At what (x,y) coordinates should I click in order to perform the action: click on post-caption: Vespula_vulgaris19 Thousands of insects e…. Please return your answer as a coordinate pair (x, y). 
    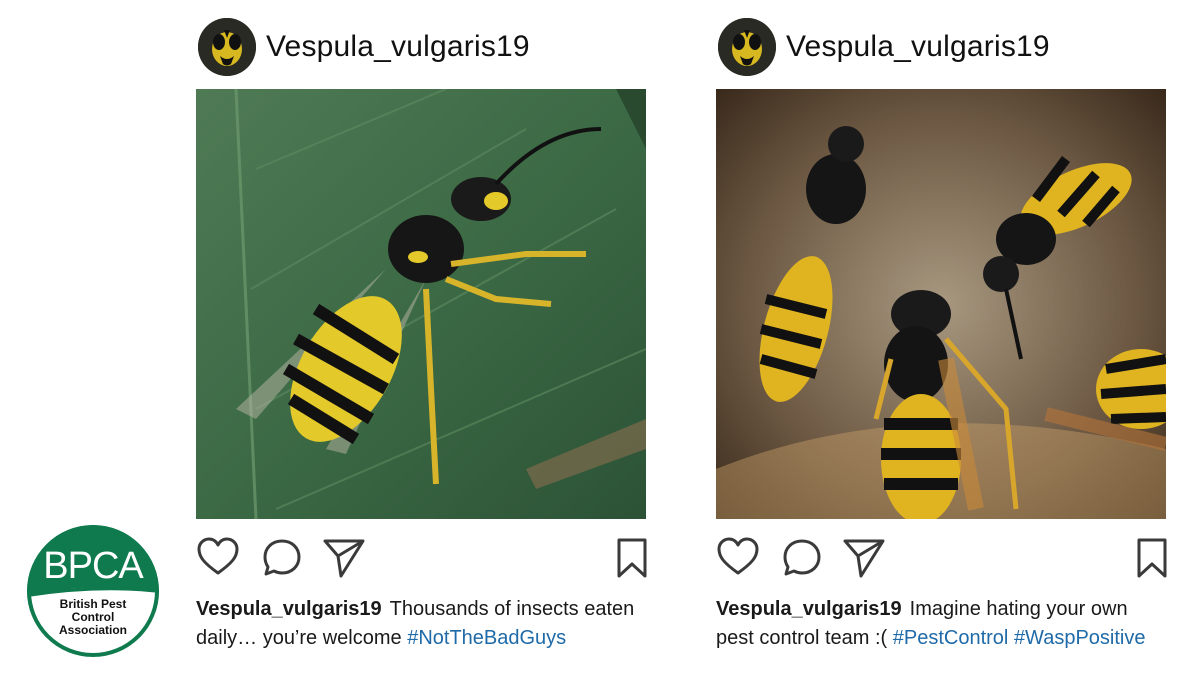
    Looking at the image, I should click on (421, 624).